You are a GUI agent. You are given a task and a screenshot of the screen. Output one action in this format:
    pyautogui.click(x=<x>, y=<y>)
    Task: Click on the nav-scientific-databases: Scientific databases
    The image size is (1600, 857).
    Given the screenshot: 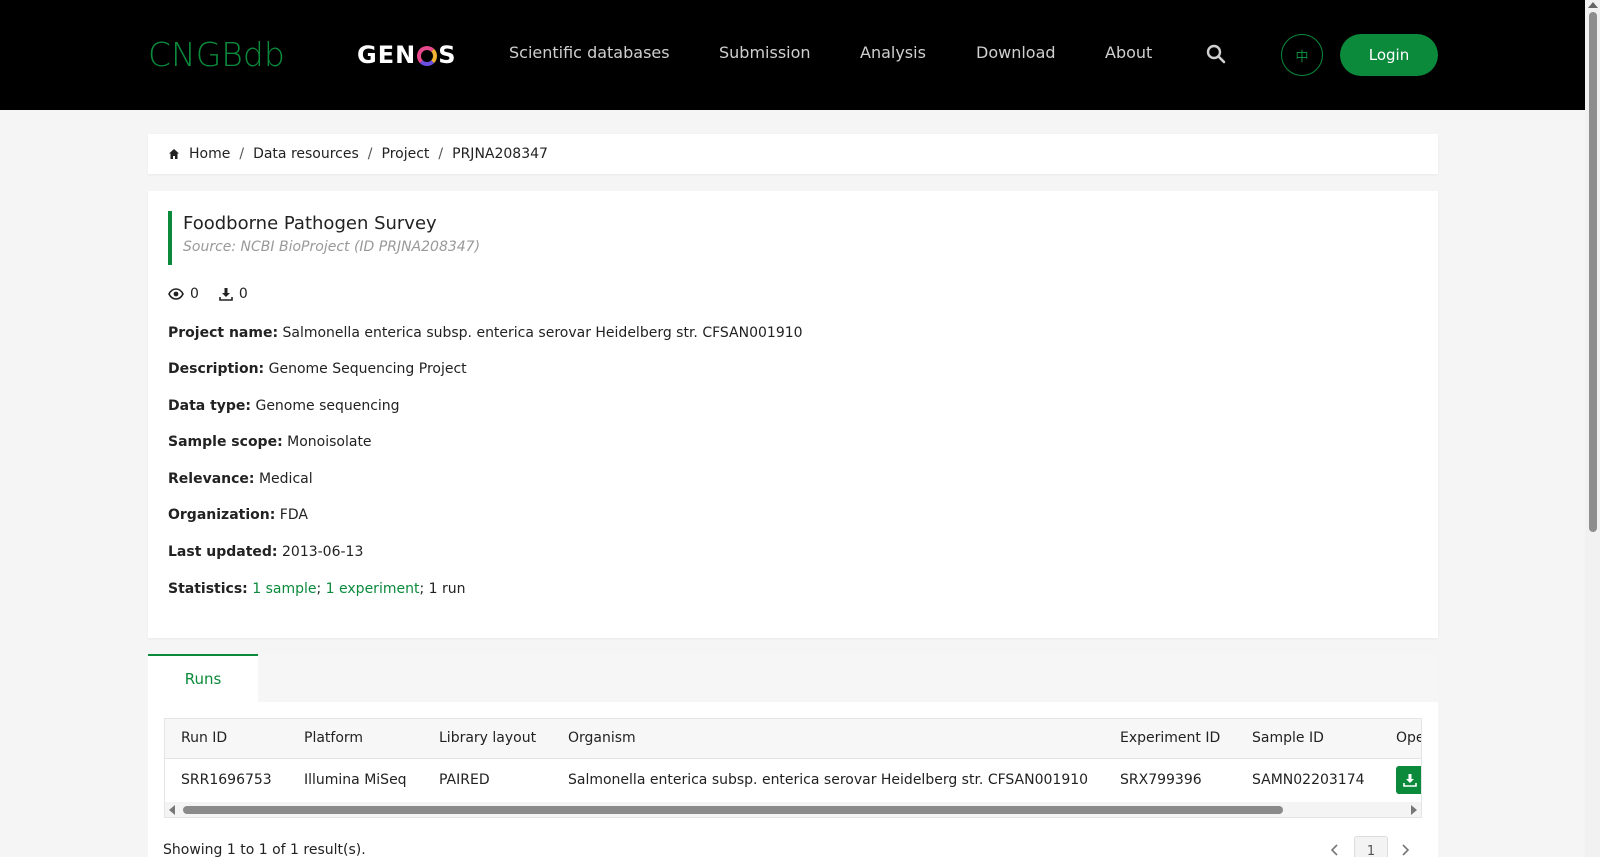 What is the action you would take?
    pyautogui.click(x=589, y=52)
    